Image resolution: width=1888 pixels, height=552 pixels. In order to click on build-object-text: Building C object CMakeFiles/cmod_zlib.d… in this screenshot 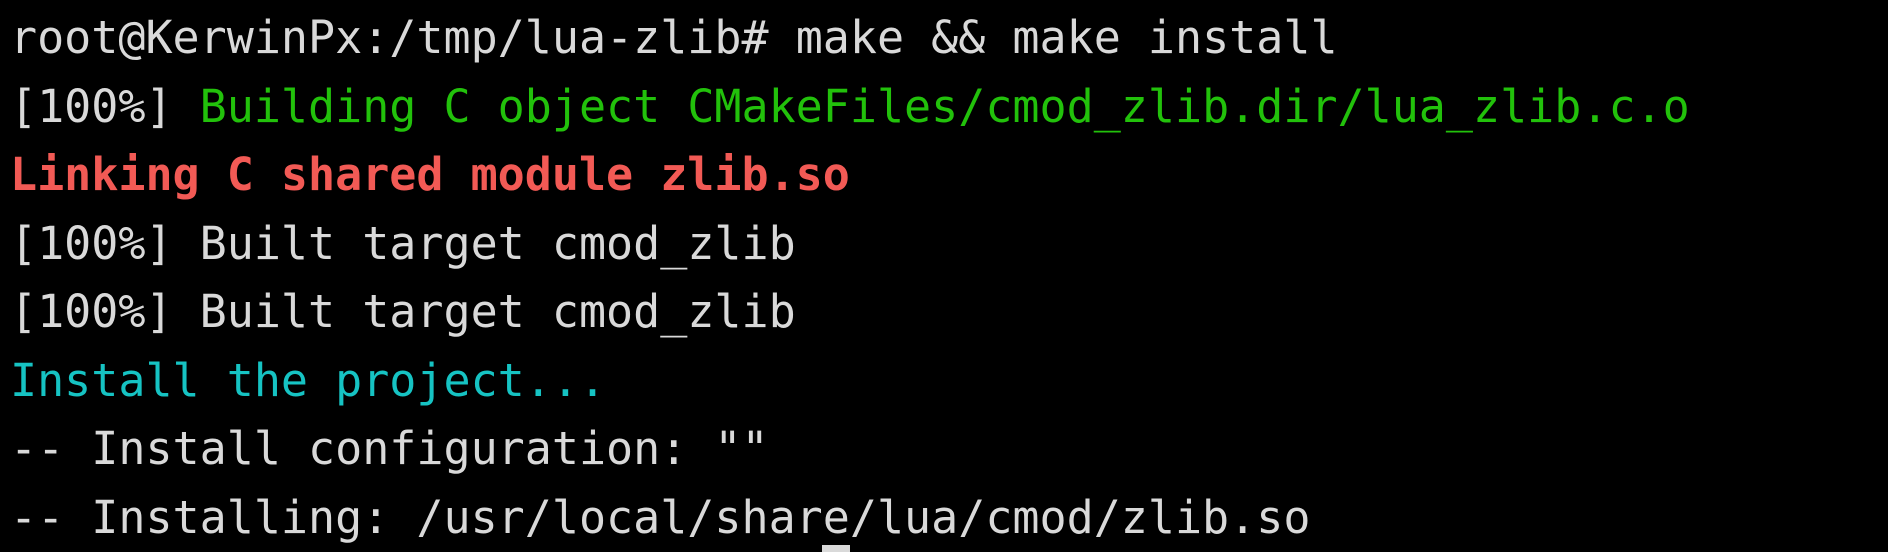, I will do `click(944, 106)`.